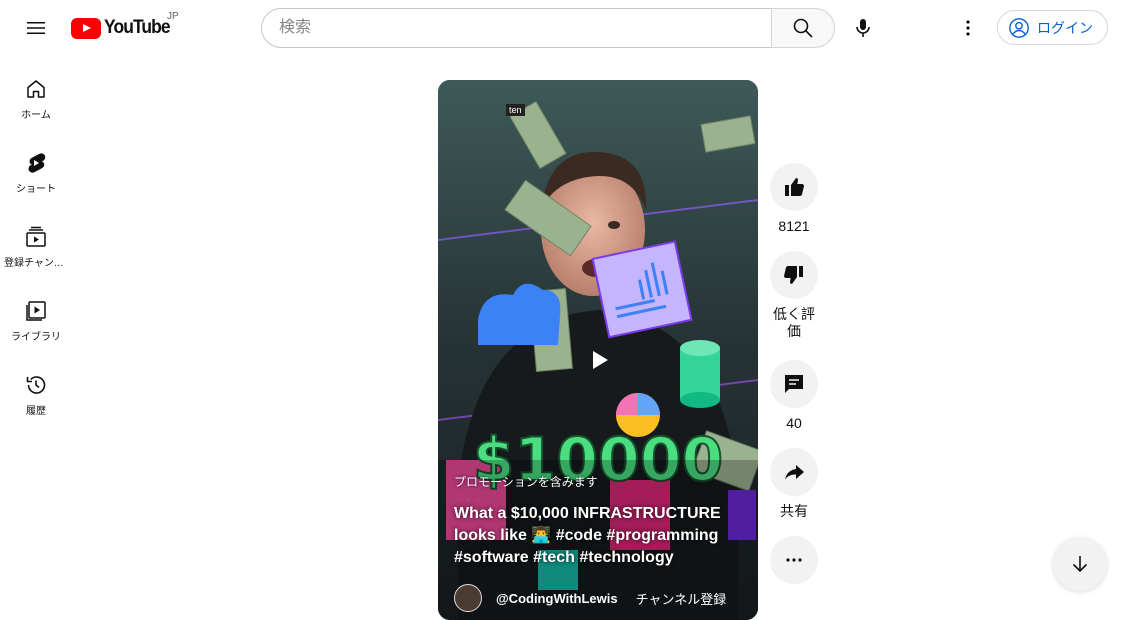 The image size is (1124, 620). Describe the element at coordinates (794, 423) in the screenshot. I see `comment-count: 40` at that location.